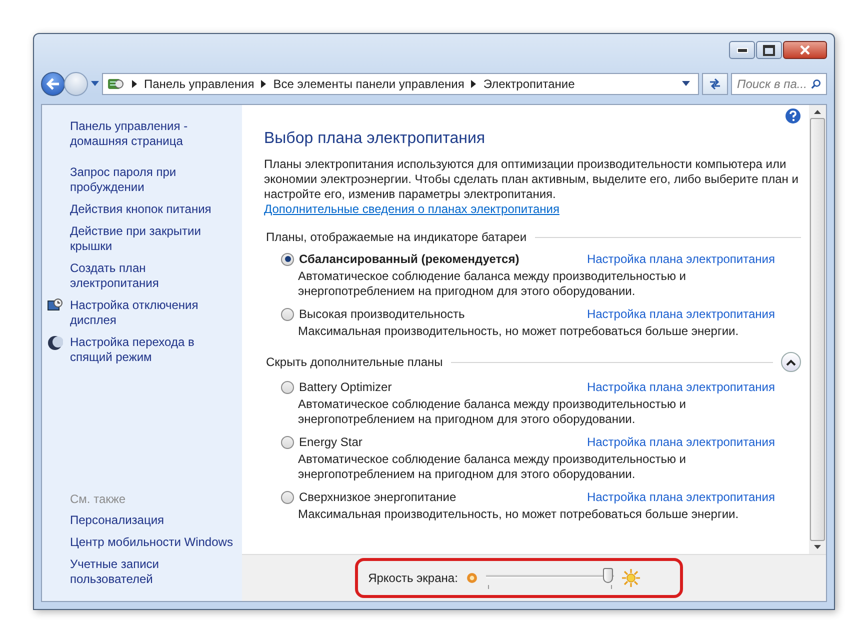  Describe the element at coordinates (375, 139) in the screenshot. I see `page-title: Выбор плана электропитания` at that location.